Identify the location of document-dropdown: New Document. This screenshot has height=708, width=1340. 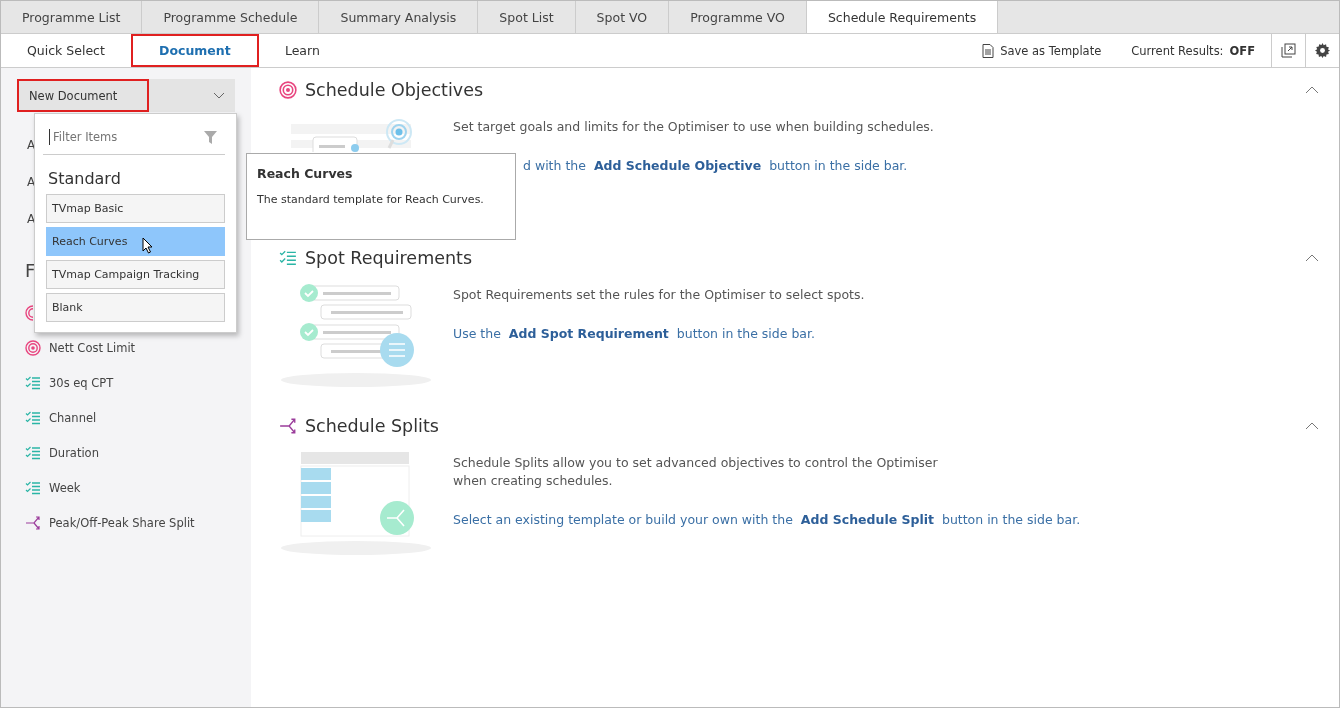
(126, 95).